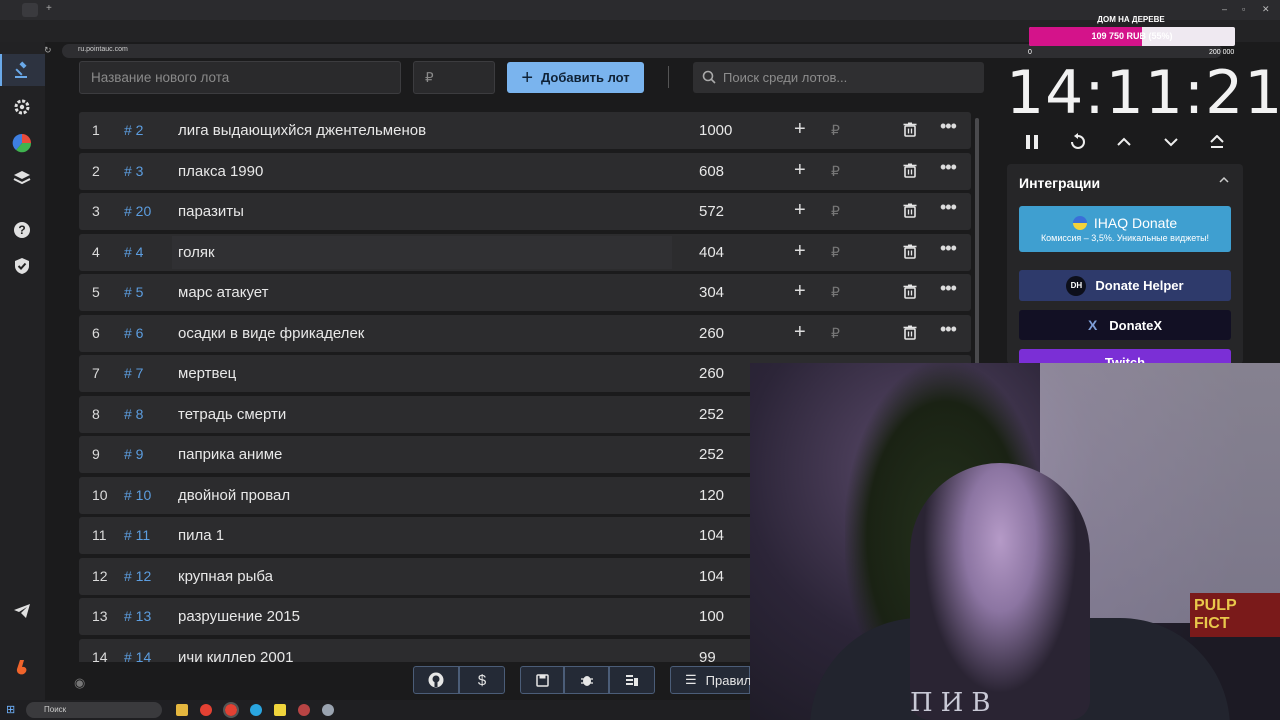 This screenshot has width=1280, height=720. What do you see at coordinates (96, 211) in the screenshot?
I see `lot-position: 3` at bounding box center [96, 211].